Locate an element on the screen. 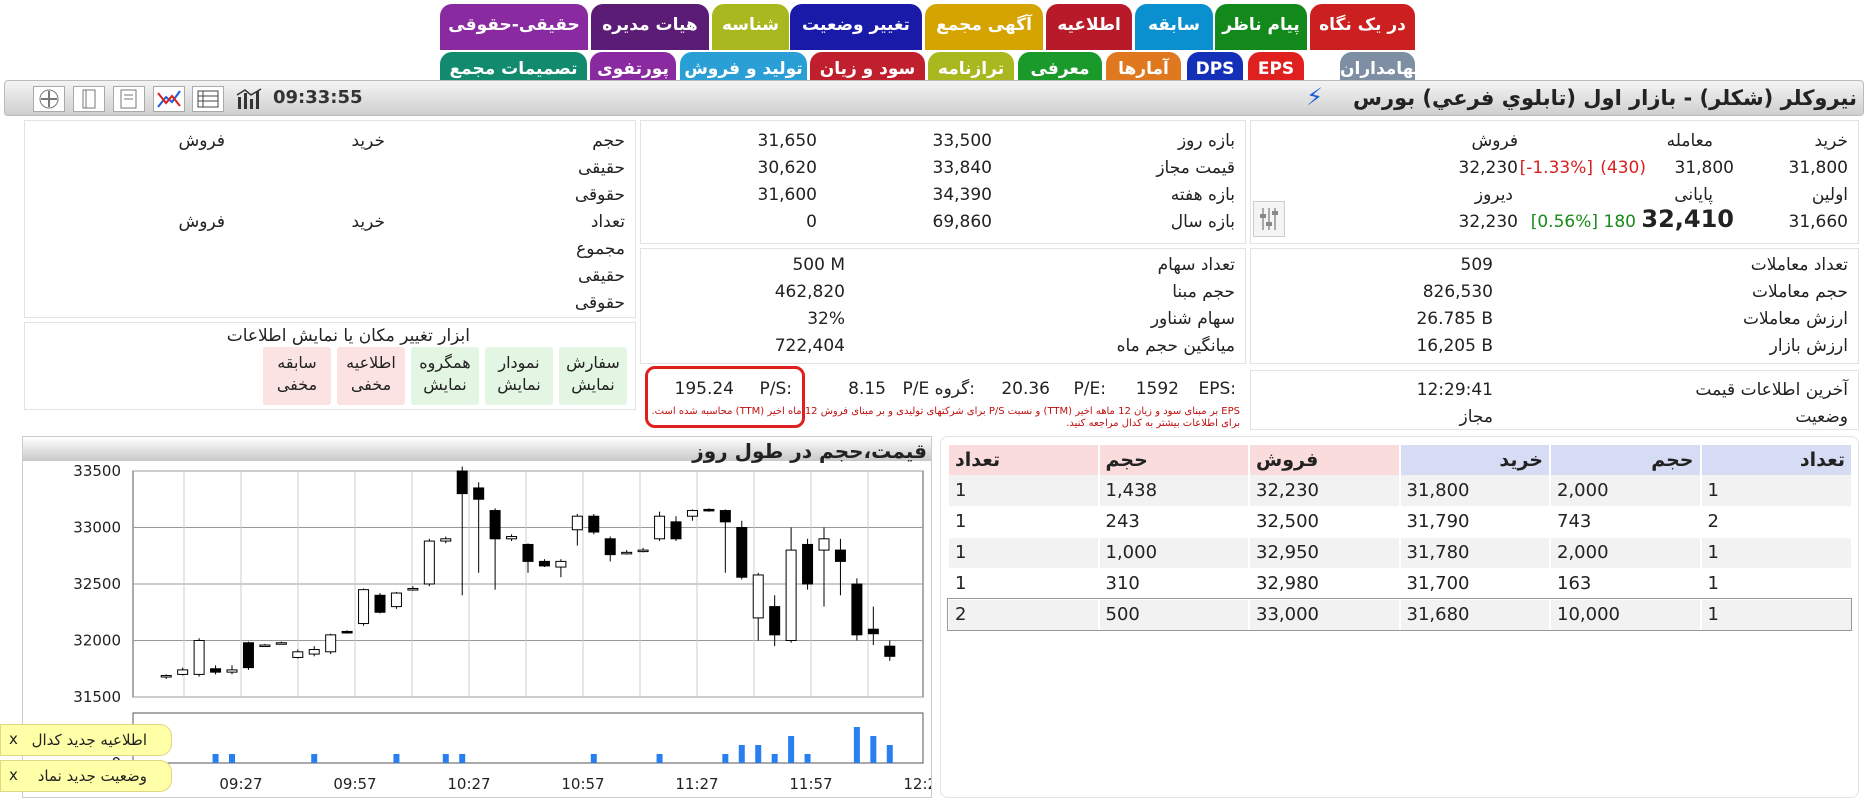 The width and height of the screenshot is (1869, 810). day-range-low: 31,650 is located at coordinates (787, 141).